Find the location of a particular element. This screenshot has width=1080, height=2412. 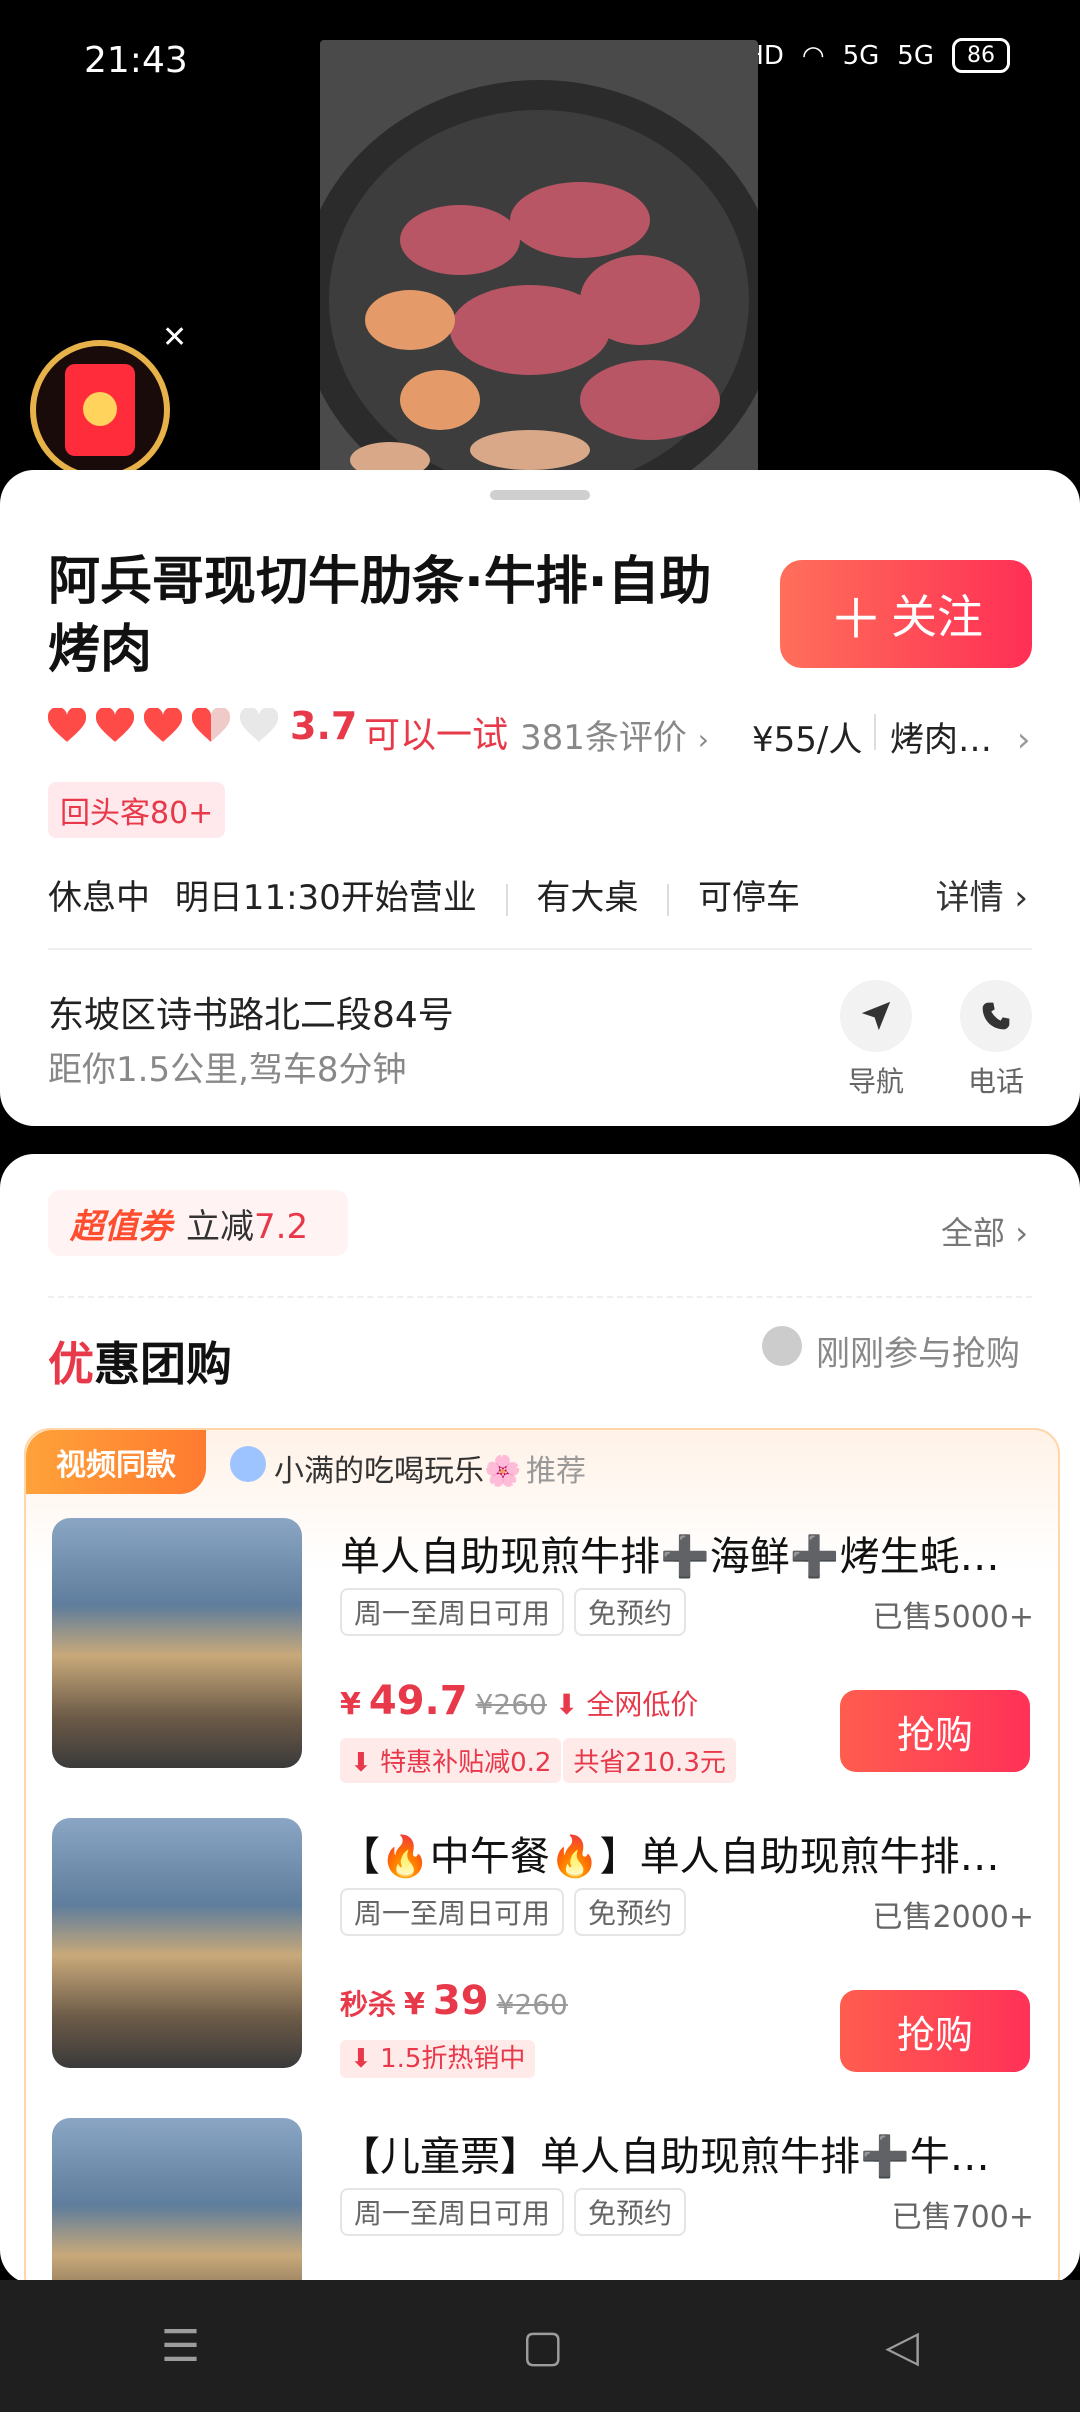

price-row: 秒杀 ¥ 39 ¥260 is located at coordinates (454, 2001).